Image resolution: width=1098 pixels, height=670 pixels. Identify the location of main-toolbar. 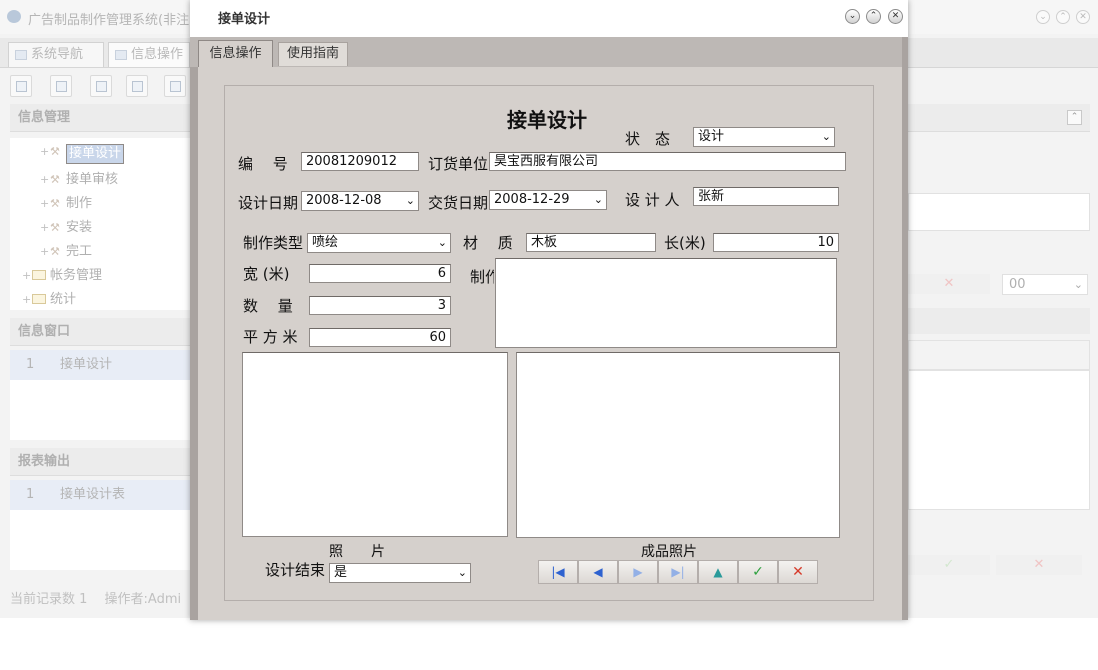
(95, 86).